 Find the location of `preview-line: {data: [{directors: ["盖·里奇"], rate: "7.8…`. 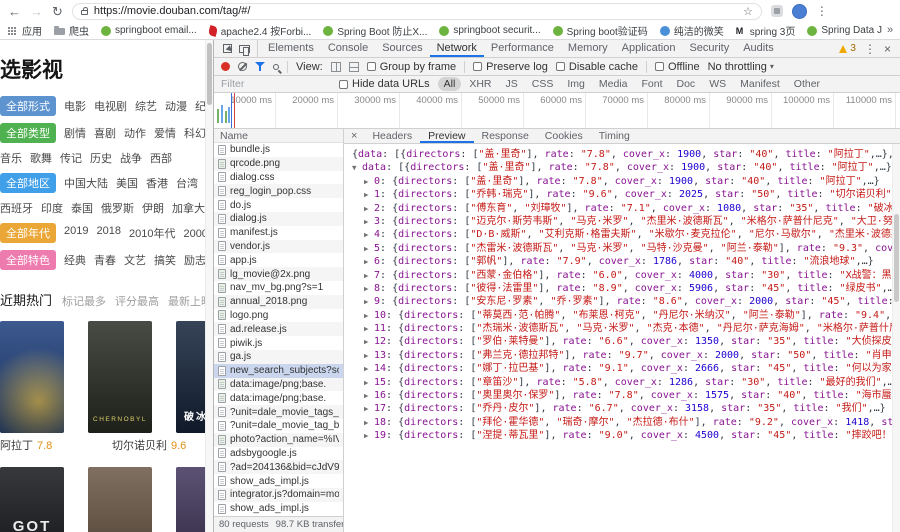

preview-line: {data: [{directors: ["盖·里奇"], rate: "7.8… is located at coordinates (622, 154).